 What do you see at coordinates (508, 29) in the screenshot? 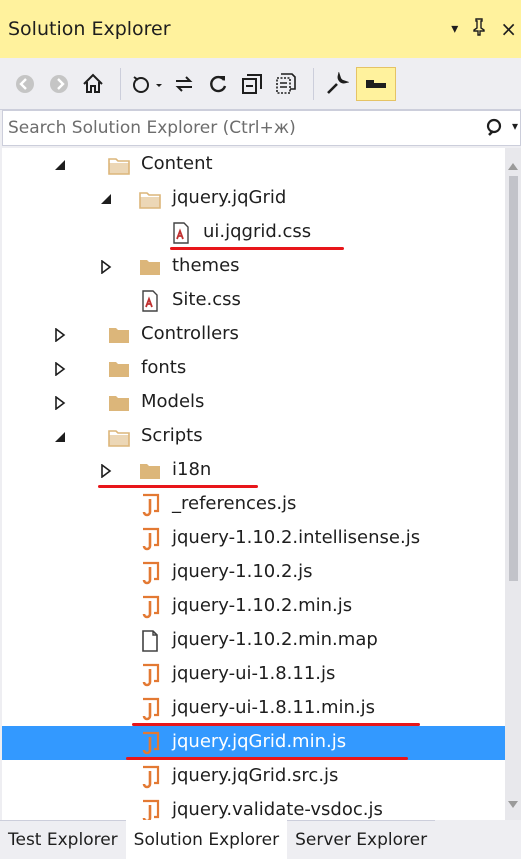
I see `close-icon: ×` at bounding box center [508, 29].